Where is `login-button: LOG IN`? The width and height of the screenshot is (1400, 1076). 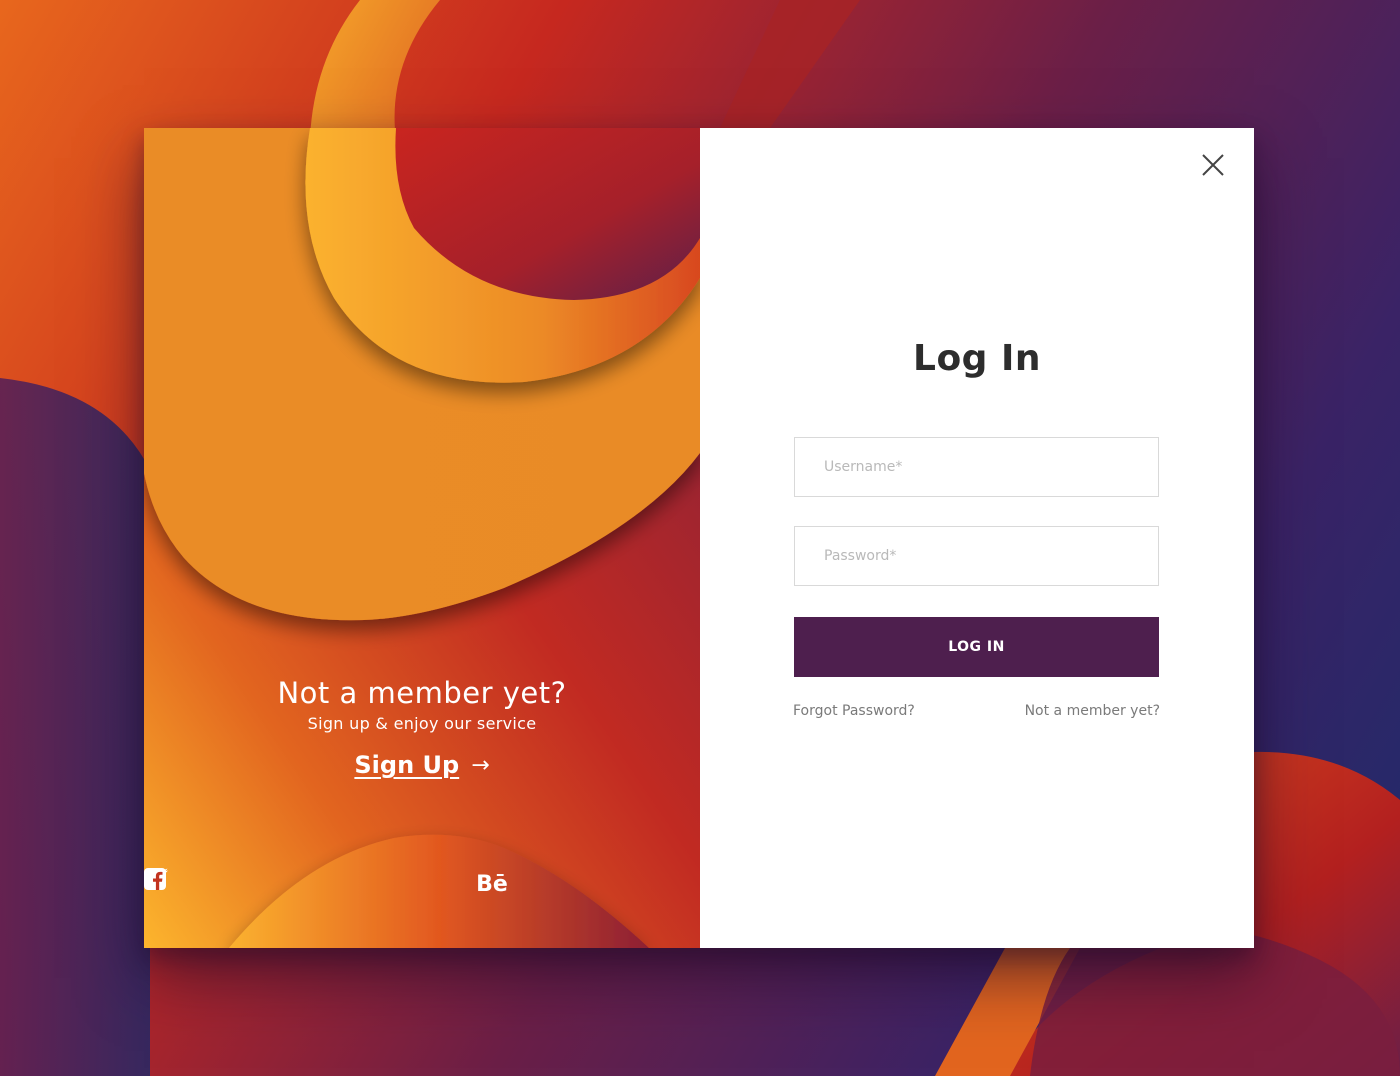 login-button: LOG IN is located at coordinates (976, 647).